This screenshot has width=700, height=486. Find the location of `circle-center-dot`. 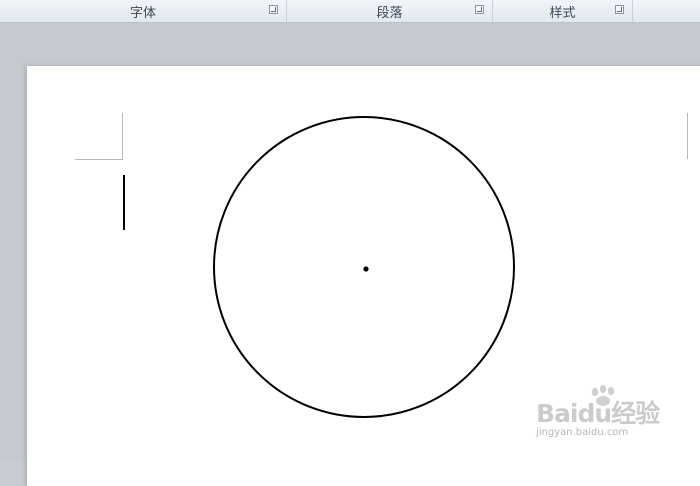

circle-center-dot is located at coordinates (366, 269).